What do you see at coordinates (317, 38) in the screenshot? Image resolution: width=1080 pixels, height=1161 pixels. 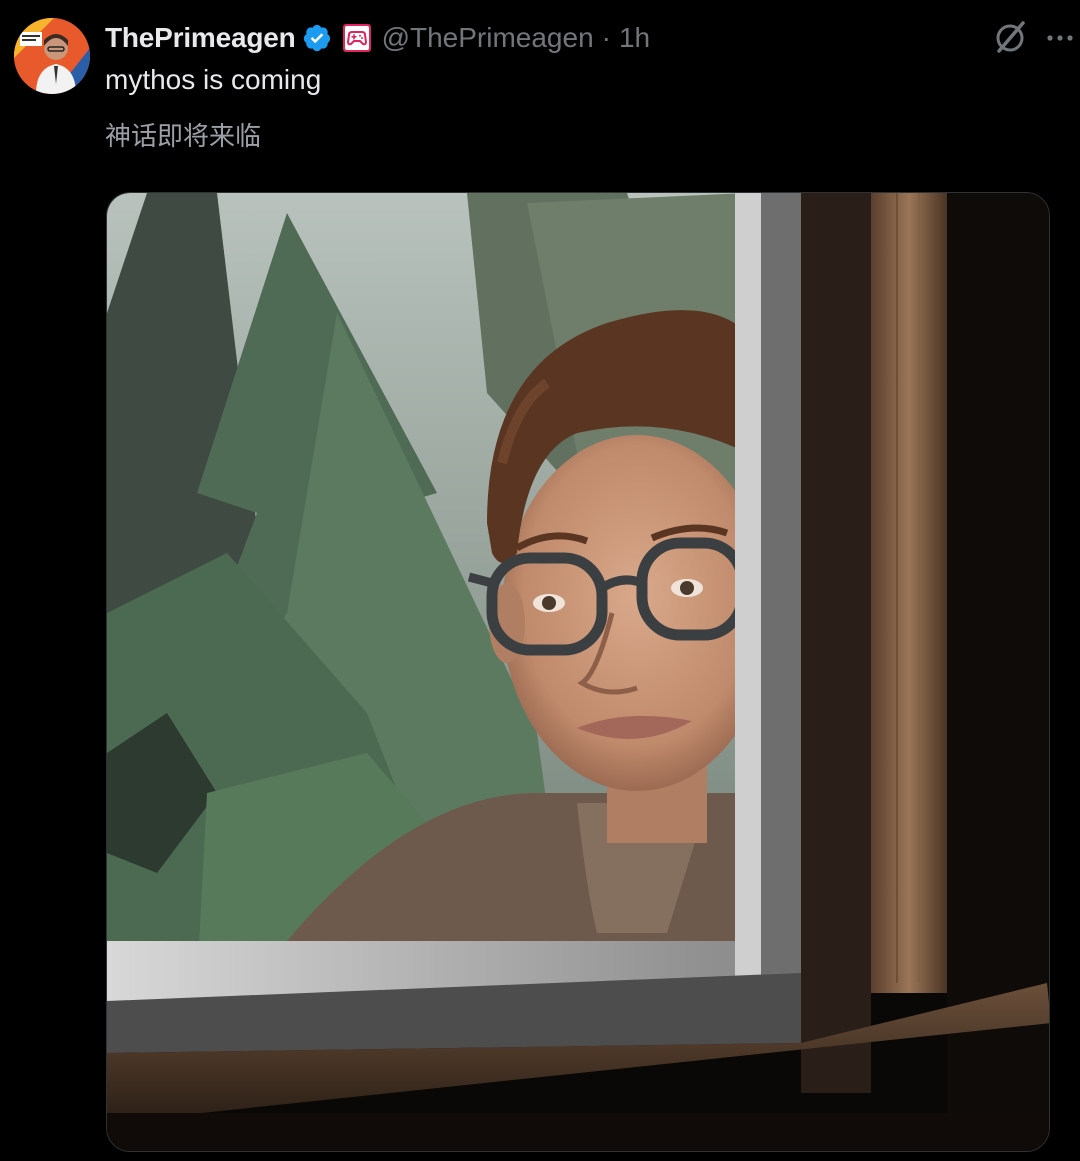 I see `verified-badge-icon` at bounding box center [317, 38].